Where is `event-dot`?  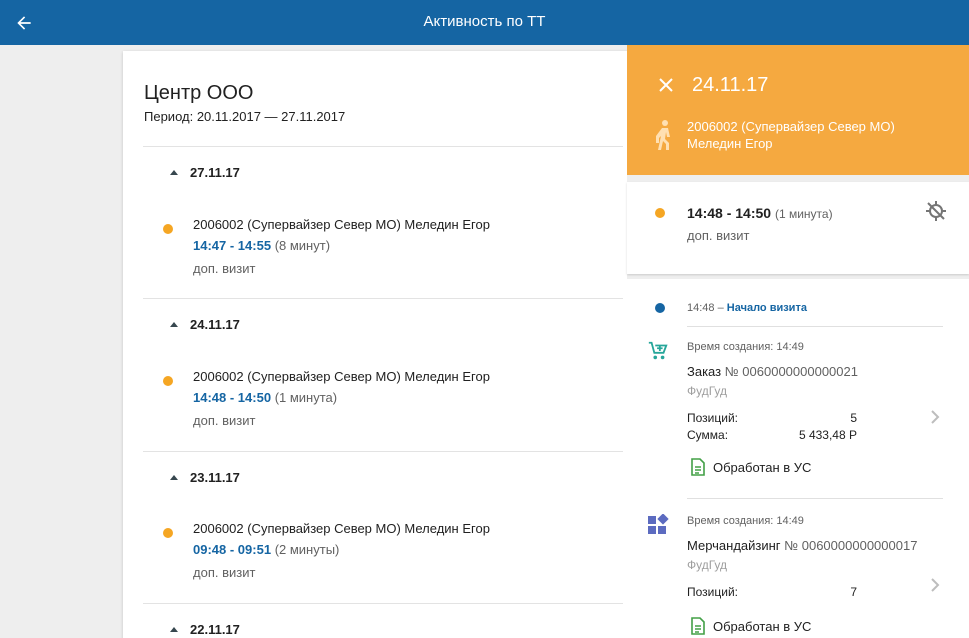 event-dot is located at coordinates (660, 308).